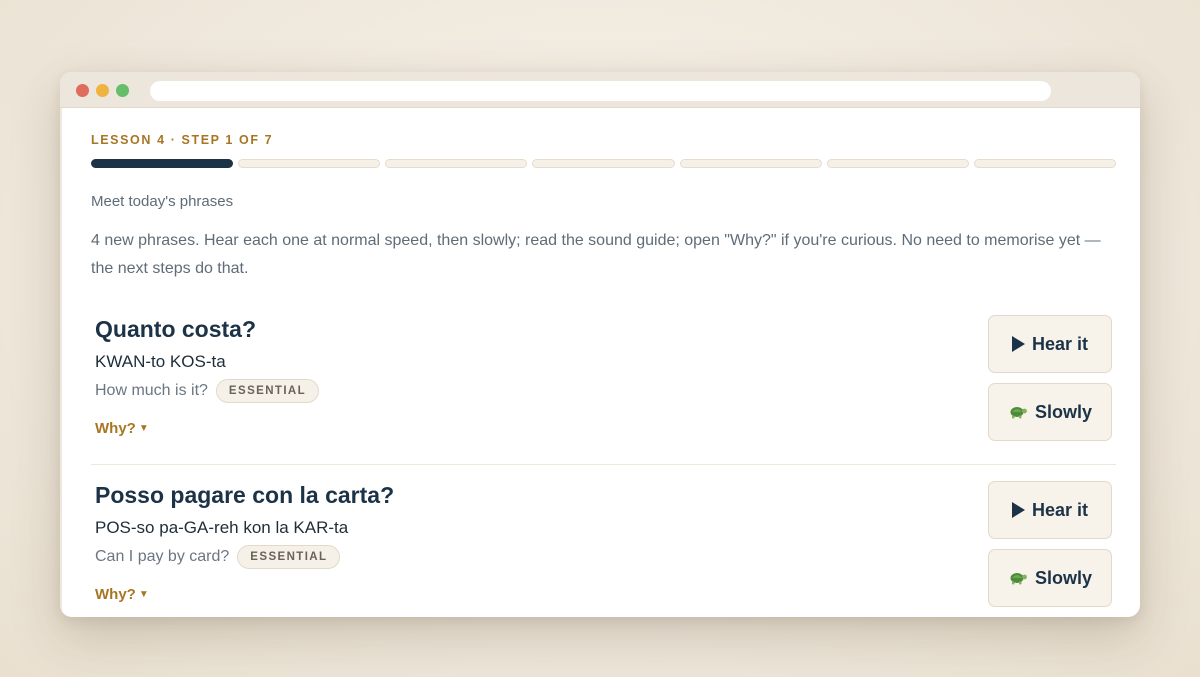  Describe the element at coordinates (160, 361) in the screenshot. I see `phrase-sound-guide: KWAN-to KOS-ta` at that location.